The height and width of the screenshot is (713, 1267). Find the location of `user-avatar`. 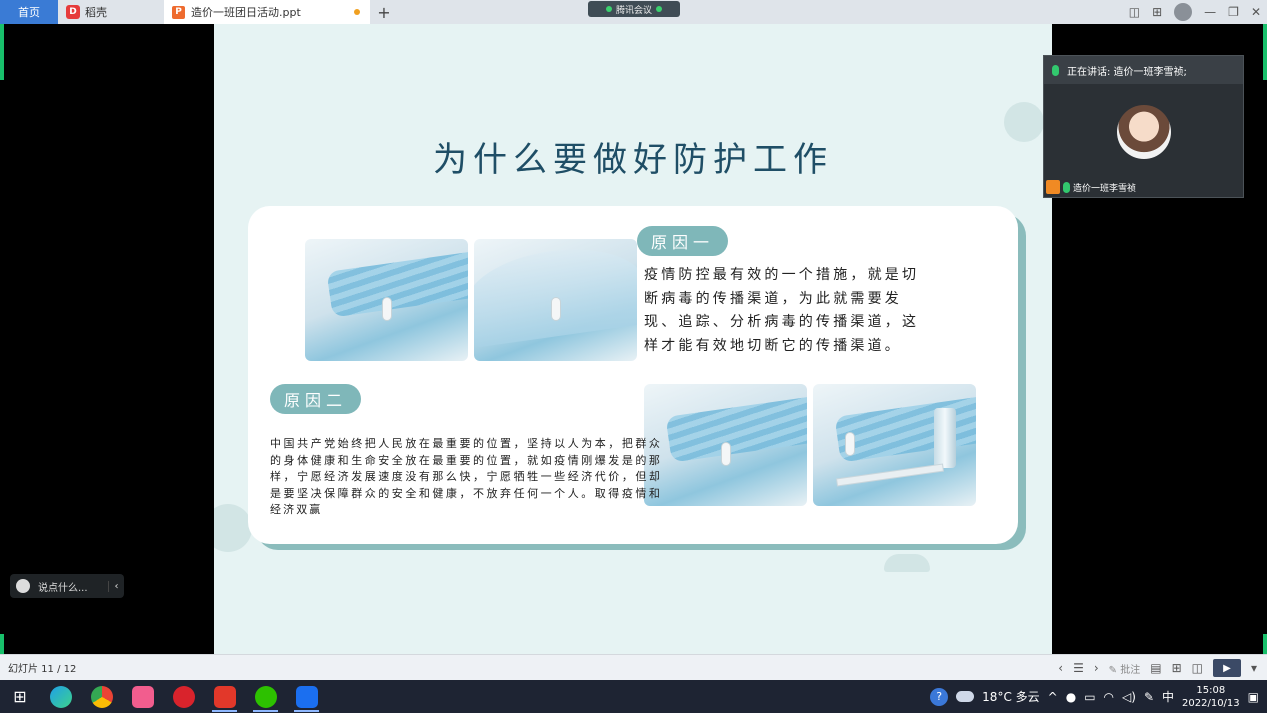

user-avatar is located at coordinates (1183, 12).